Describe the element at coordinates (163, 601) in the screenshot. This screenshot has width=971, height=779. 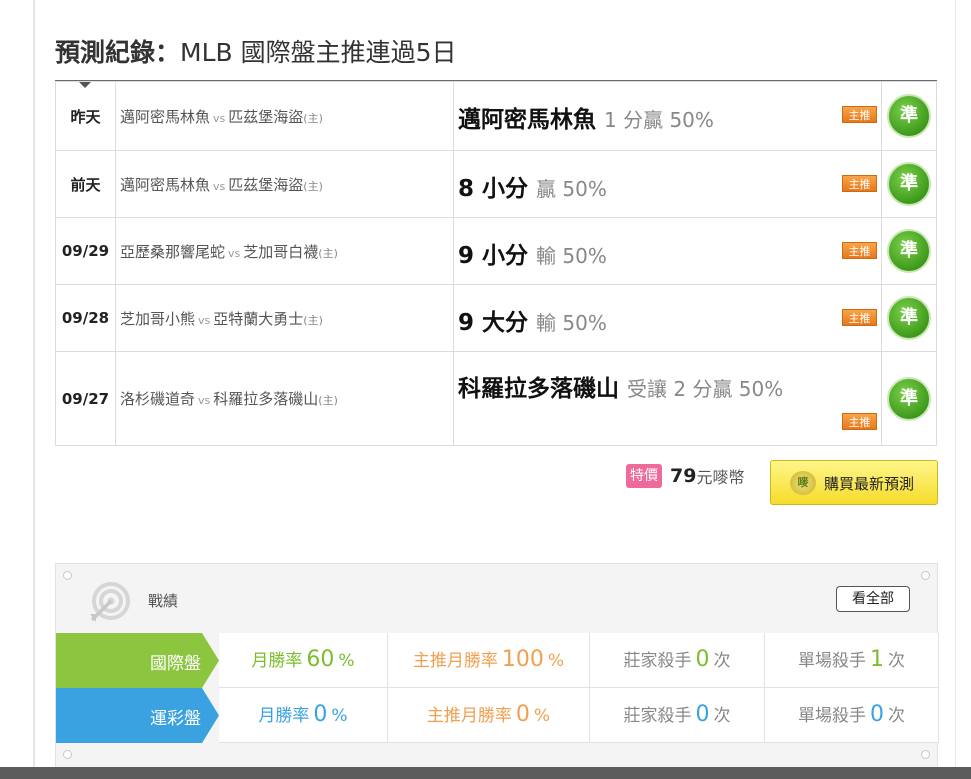
I see `performance-title: 戰績` at that location.